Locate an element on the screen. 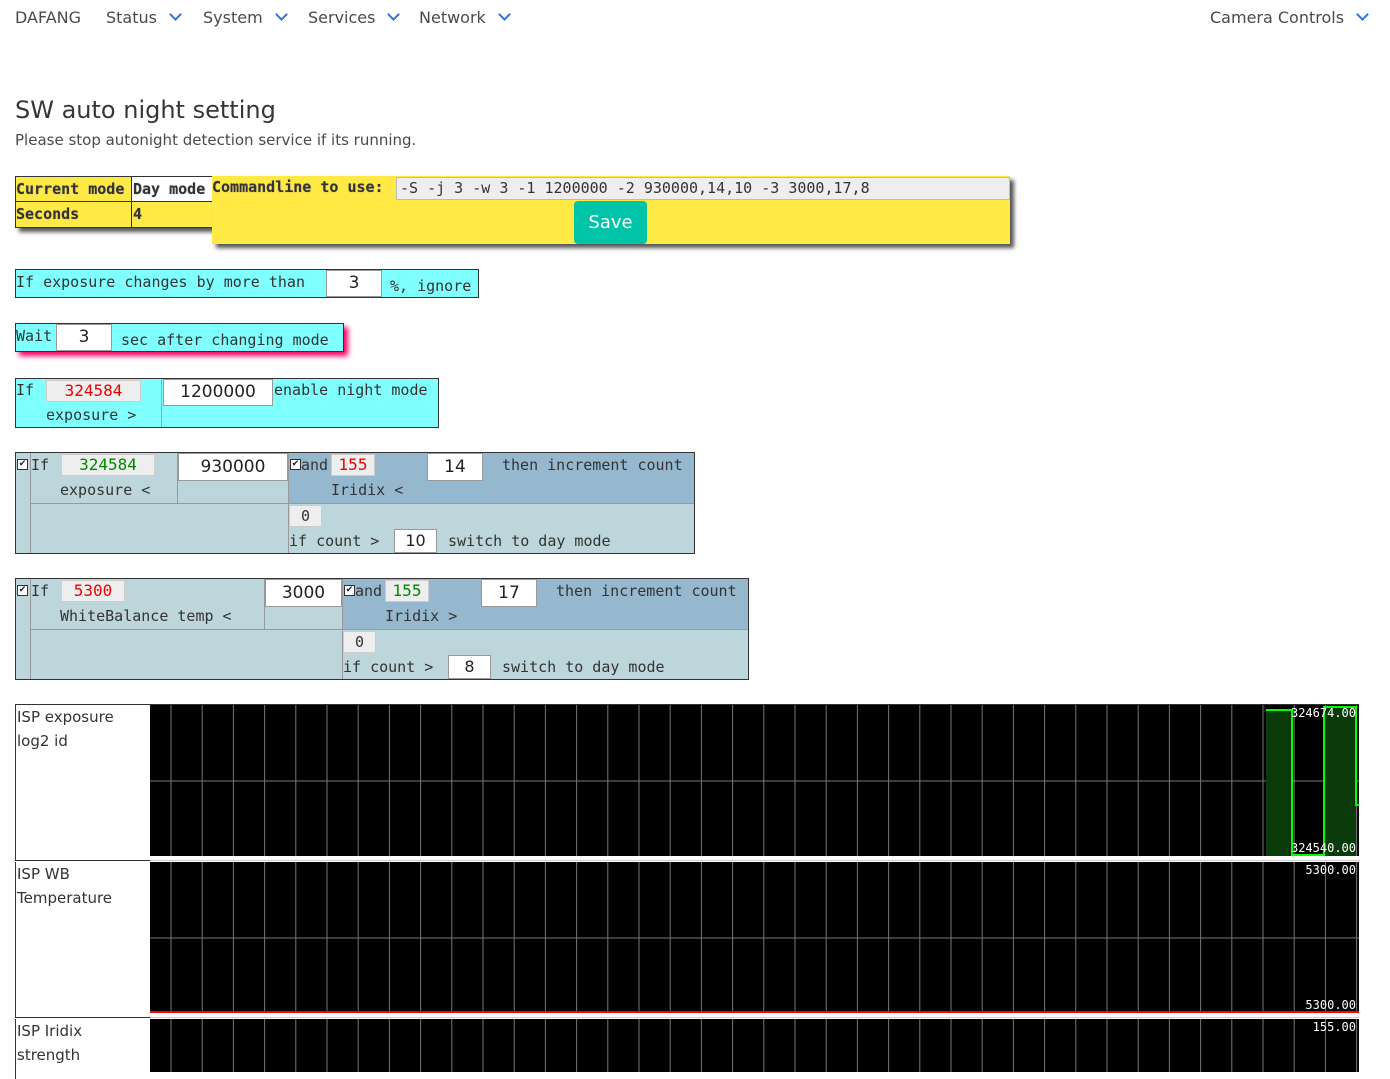 The width and height of the screenshot is (1390, 1079). day2-count-value: 0 is located at coordinates (359, 642).